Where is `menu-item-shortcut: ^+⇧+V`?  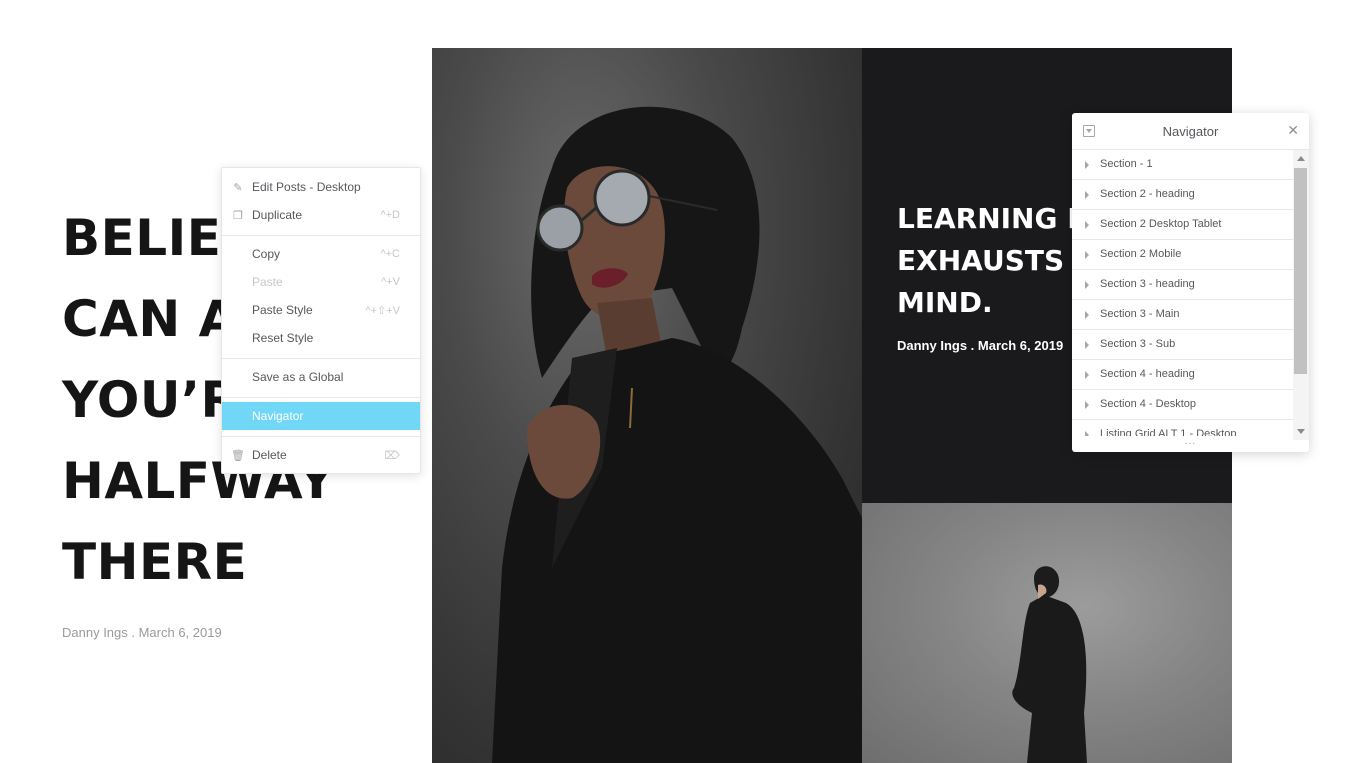 menu-item-shortcut: ^+⇧+V is located at coordinates (382, 310).